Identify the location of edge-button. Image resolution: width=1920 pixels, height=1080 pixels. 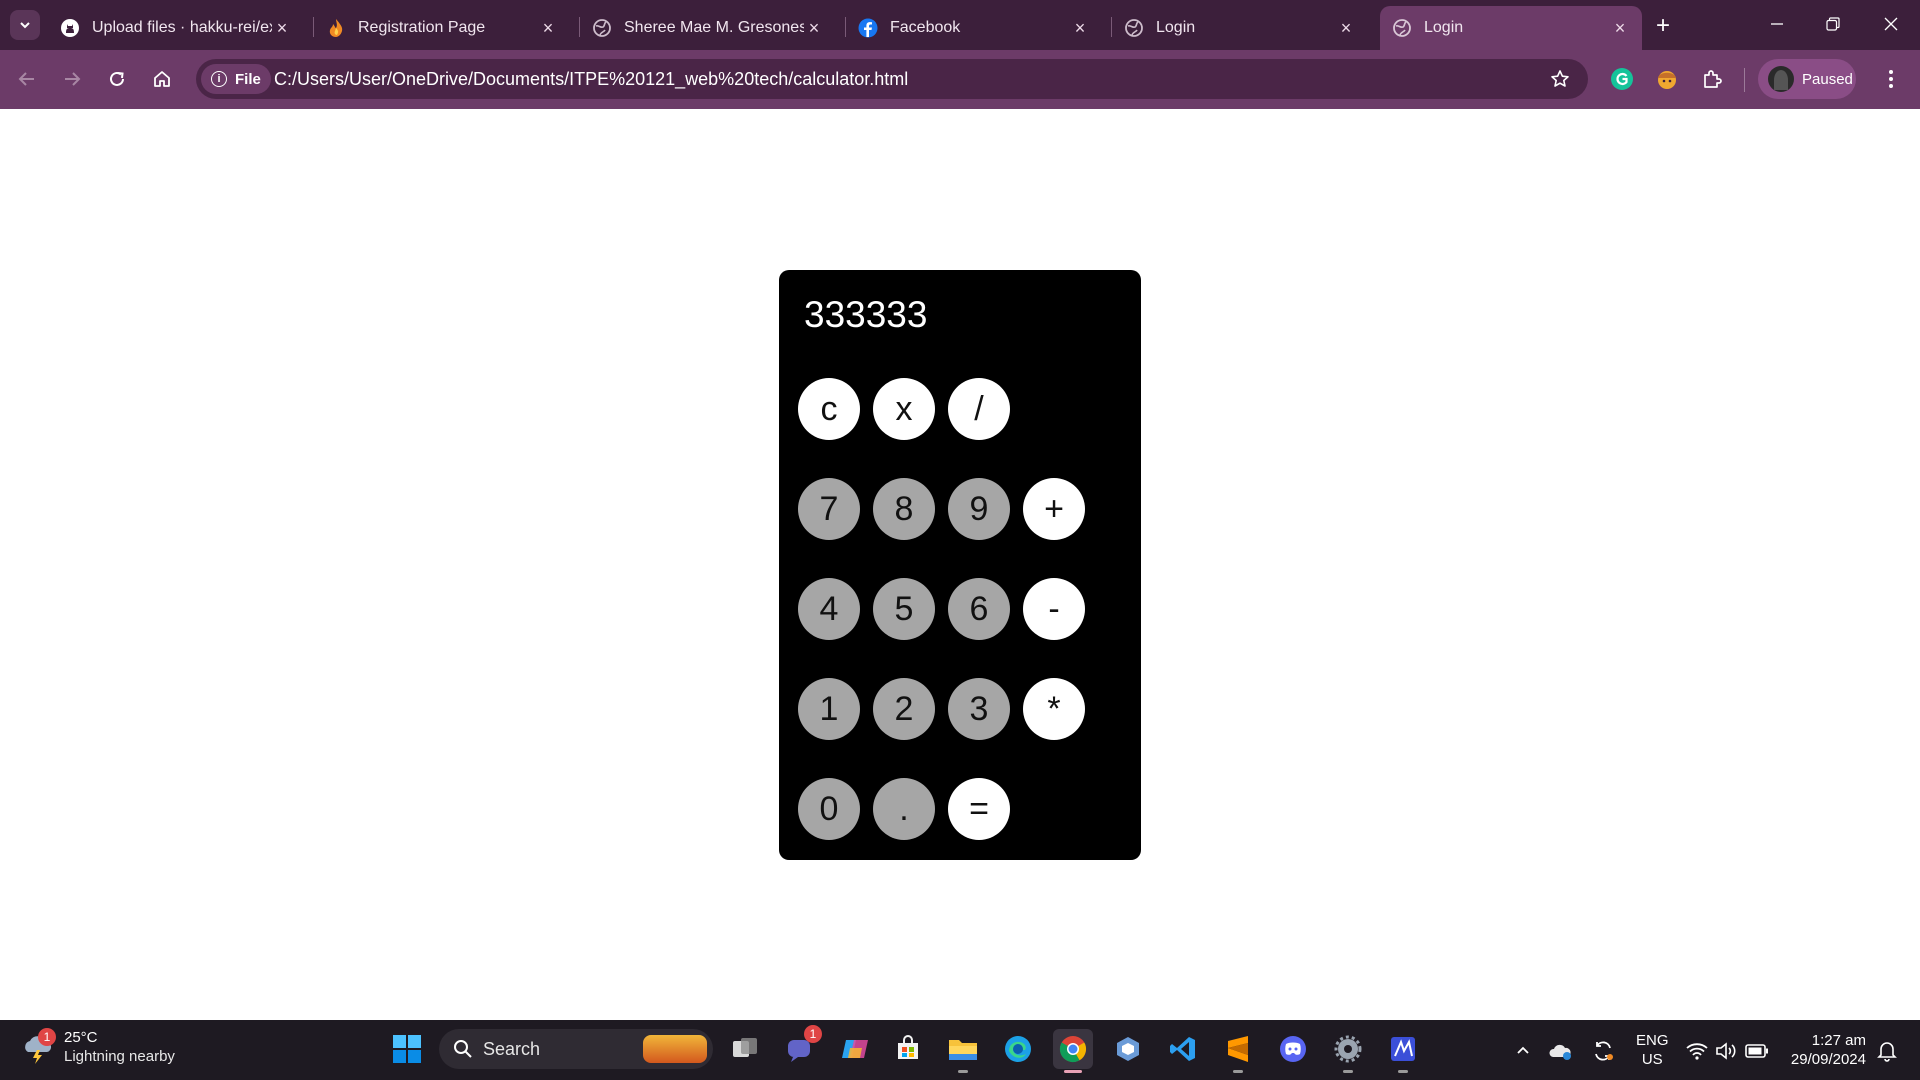
(1018, 1049).